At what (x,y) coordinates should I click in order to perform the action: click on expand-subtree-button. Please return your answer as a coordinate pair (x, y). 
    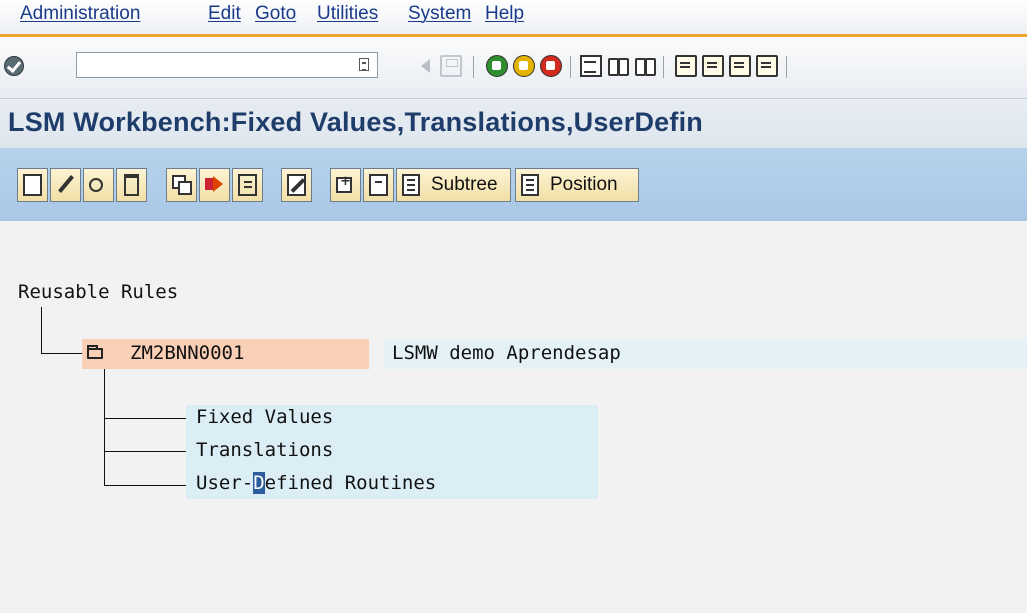
    Looking at the image, I should click on (345, 185).